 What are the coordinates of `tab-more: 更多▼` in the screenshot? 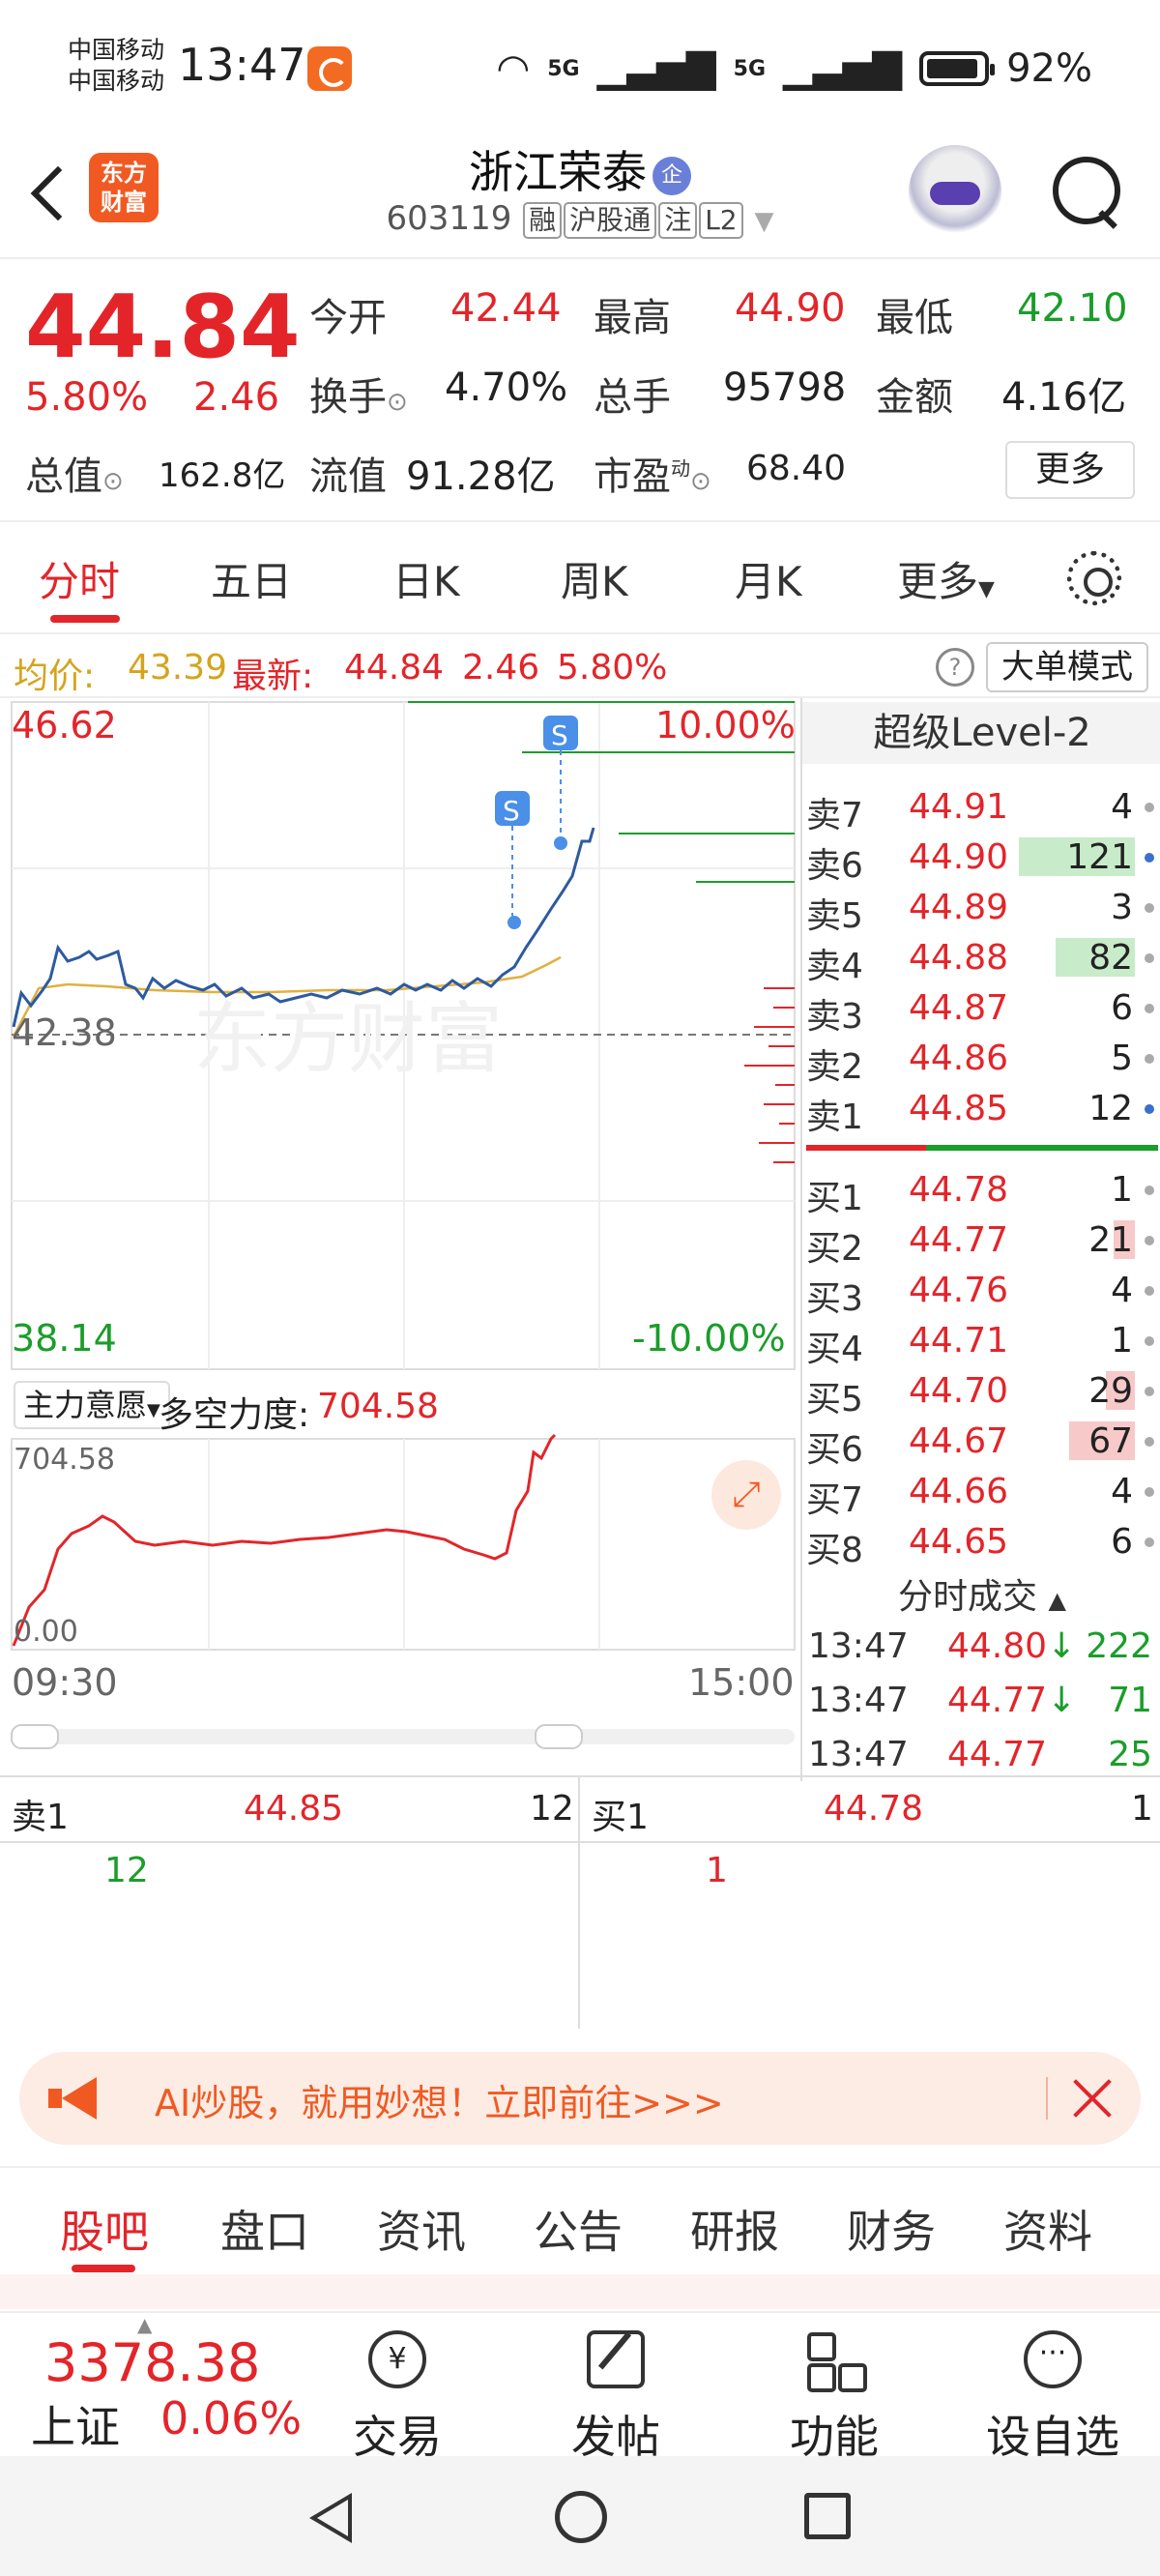 It's located at (946, 578).